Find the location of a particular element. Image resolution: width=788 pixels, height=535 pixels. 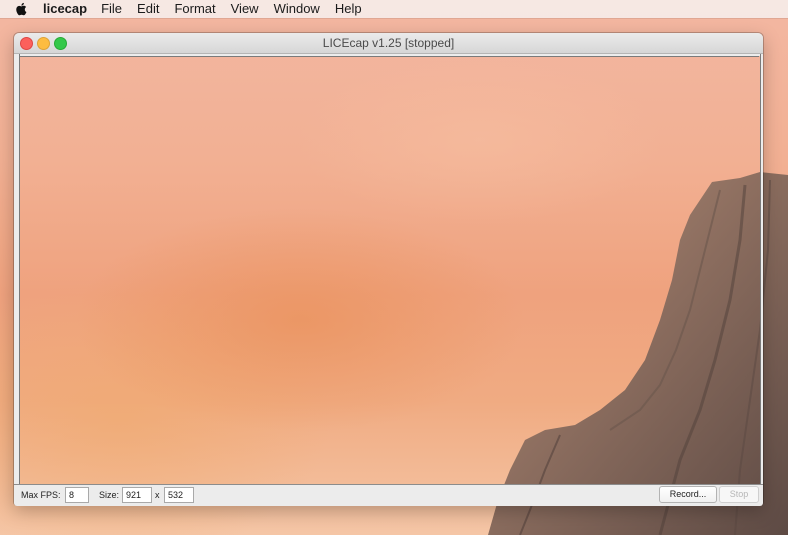

apple-logo-icon is located at coordinates (21, 9).